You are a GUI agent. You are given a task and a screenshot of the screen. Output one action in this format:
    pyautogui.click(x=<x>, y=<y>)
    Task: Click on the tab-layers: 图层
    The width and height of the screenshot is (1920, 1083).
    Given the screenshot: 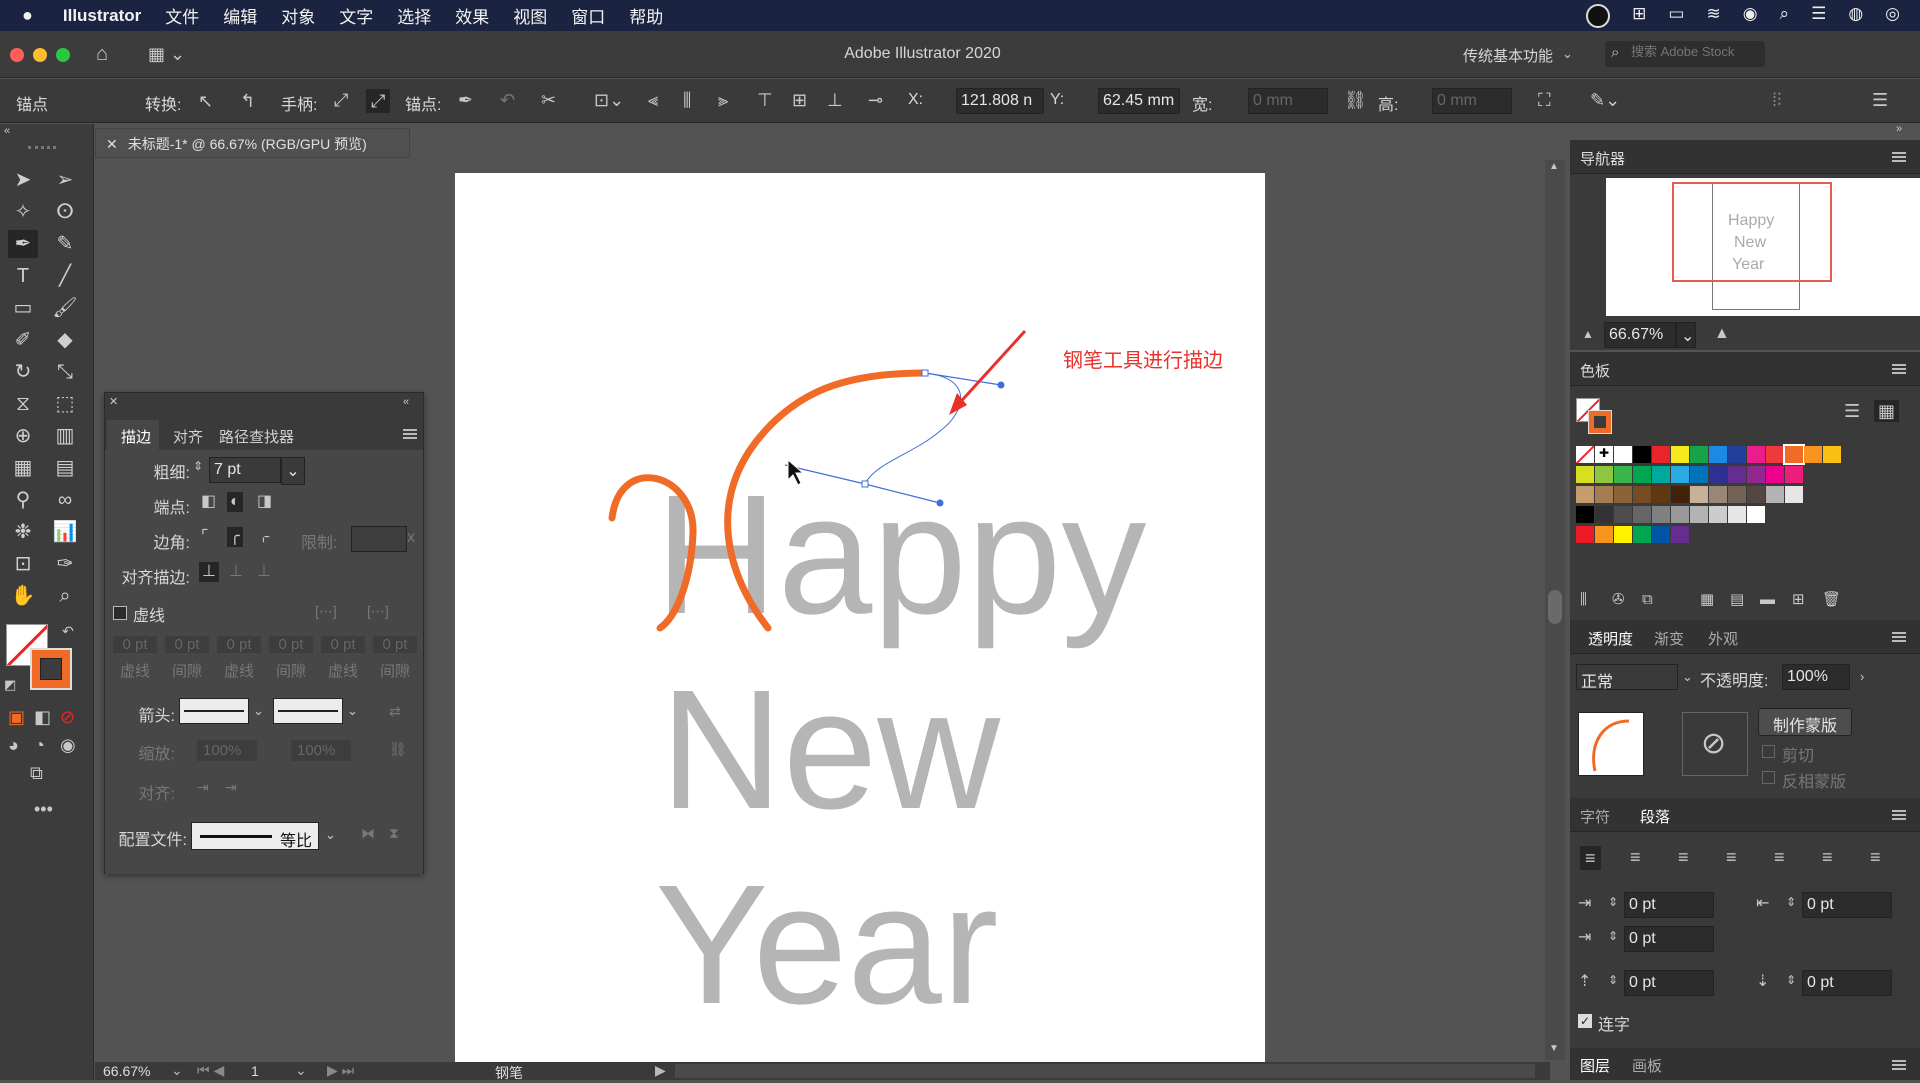 What is the action you would take?
    pyautogui.click(x=1595, y=1065)
    